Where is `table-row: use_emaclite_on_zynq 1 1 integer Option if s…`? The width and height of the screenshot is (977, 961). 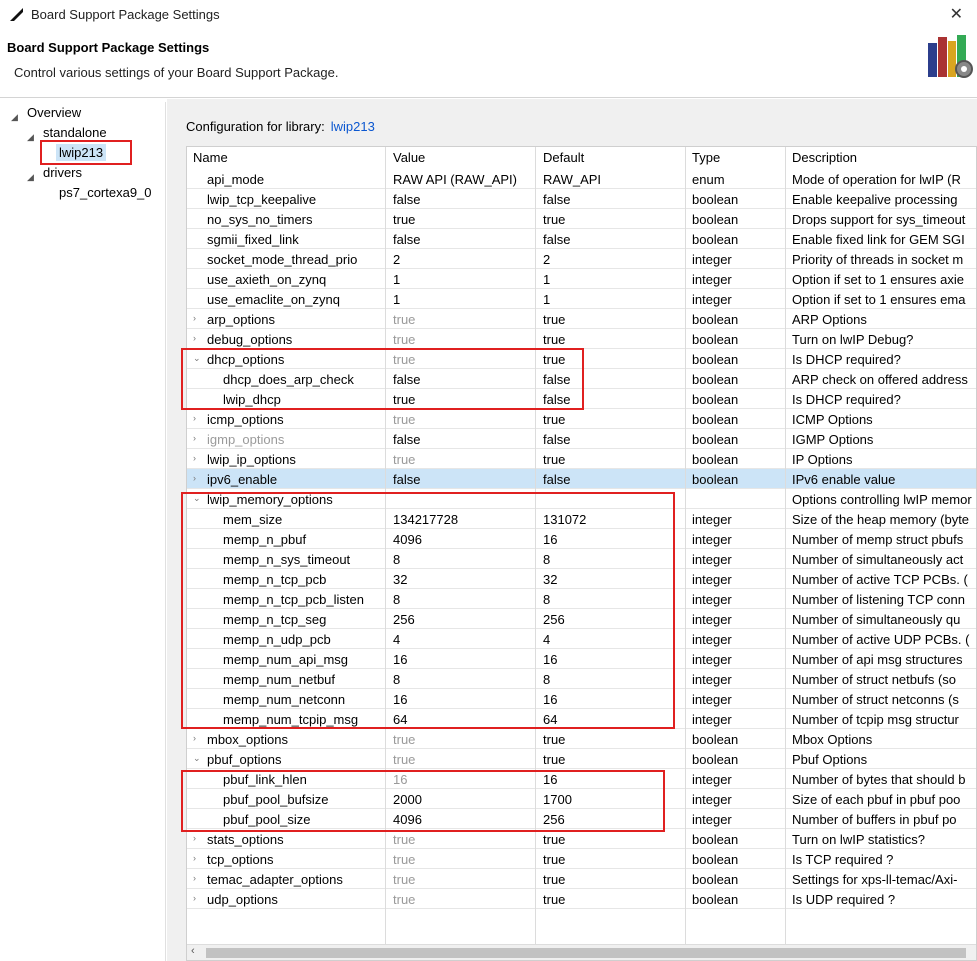 table-row: use_emaclite_on_zynq 1 1 integer Option if s… is located at coordinates (581, 299).